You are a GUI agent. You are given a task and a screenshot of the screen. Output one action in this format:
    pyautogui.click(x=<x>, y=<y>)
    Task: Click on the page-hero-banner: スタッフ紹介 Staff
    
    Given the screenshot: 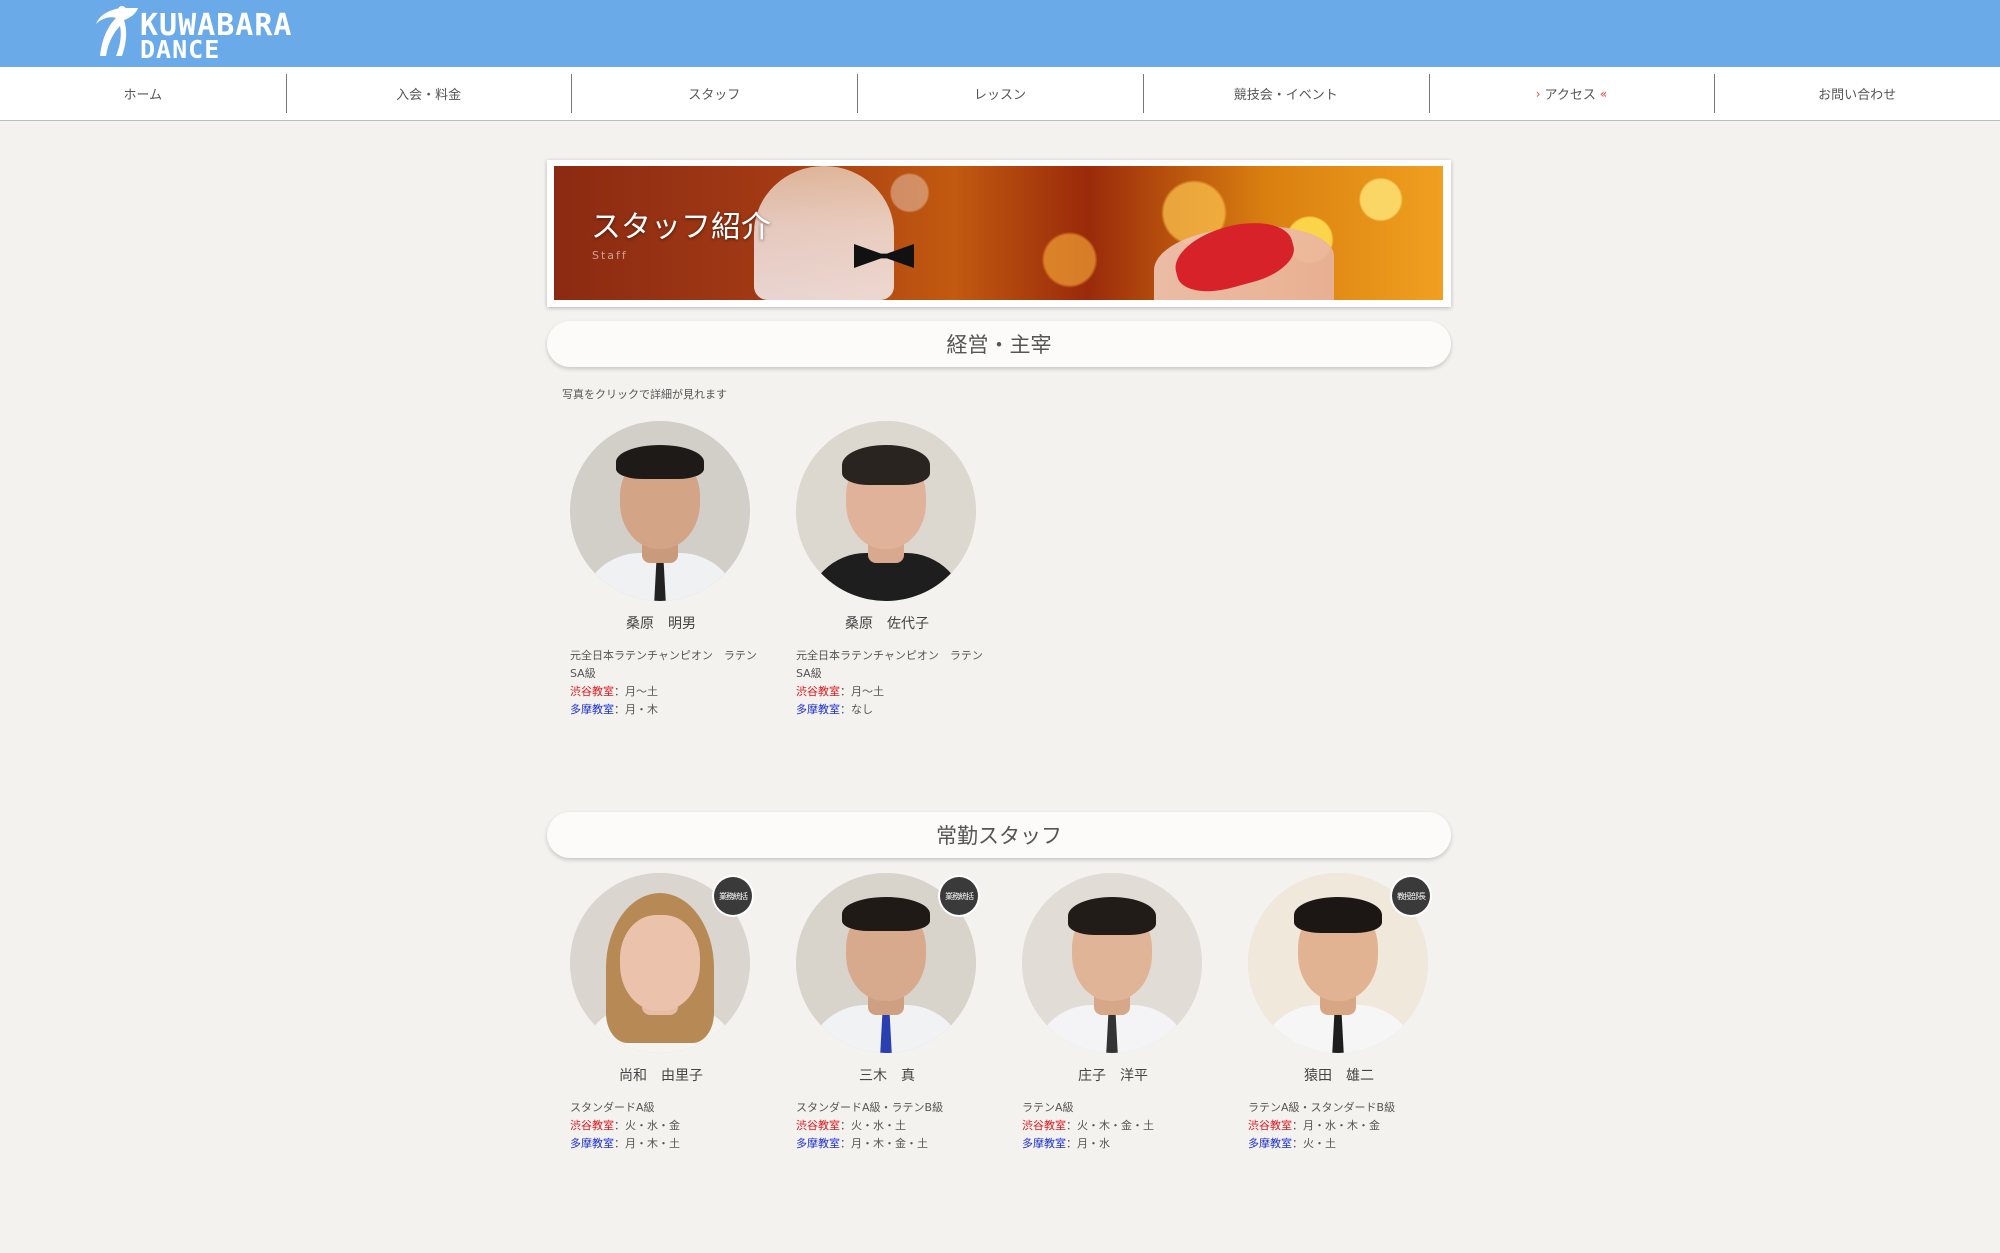 What is the action you would take?
    pyautogui.click(x=999, y=233)
    